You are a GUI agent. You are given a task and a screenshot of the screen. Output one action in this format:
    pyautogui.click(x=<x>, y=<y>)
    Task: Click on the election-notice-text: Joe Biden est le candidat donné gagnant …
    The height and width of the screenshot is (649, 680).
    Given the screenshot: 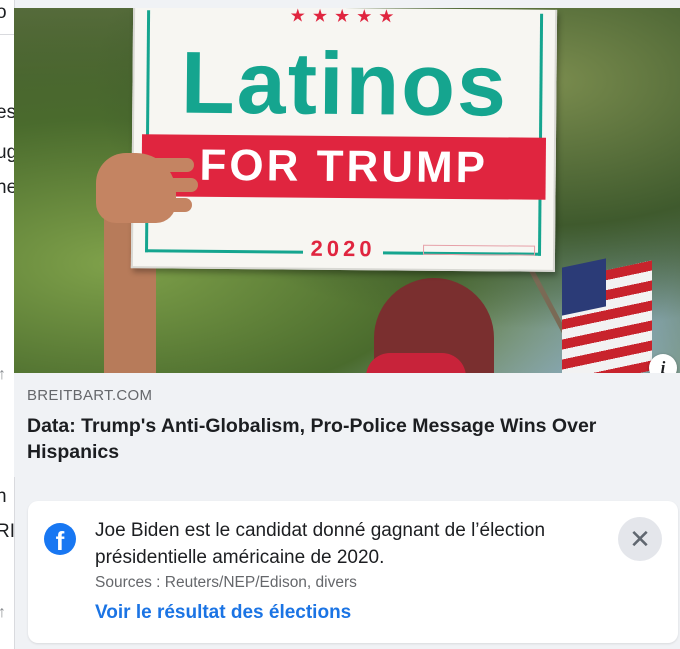 What is the action you would take?
    pyautogui.click(x=320, y=544)
    